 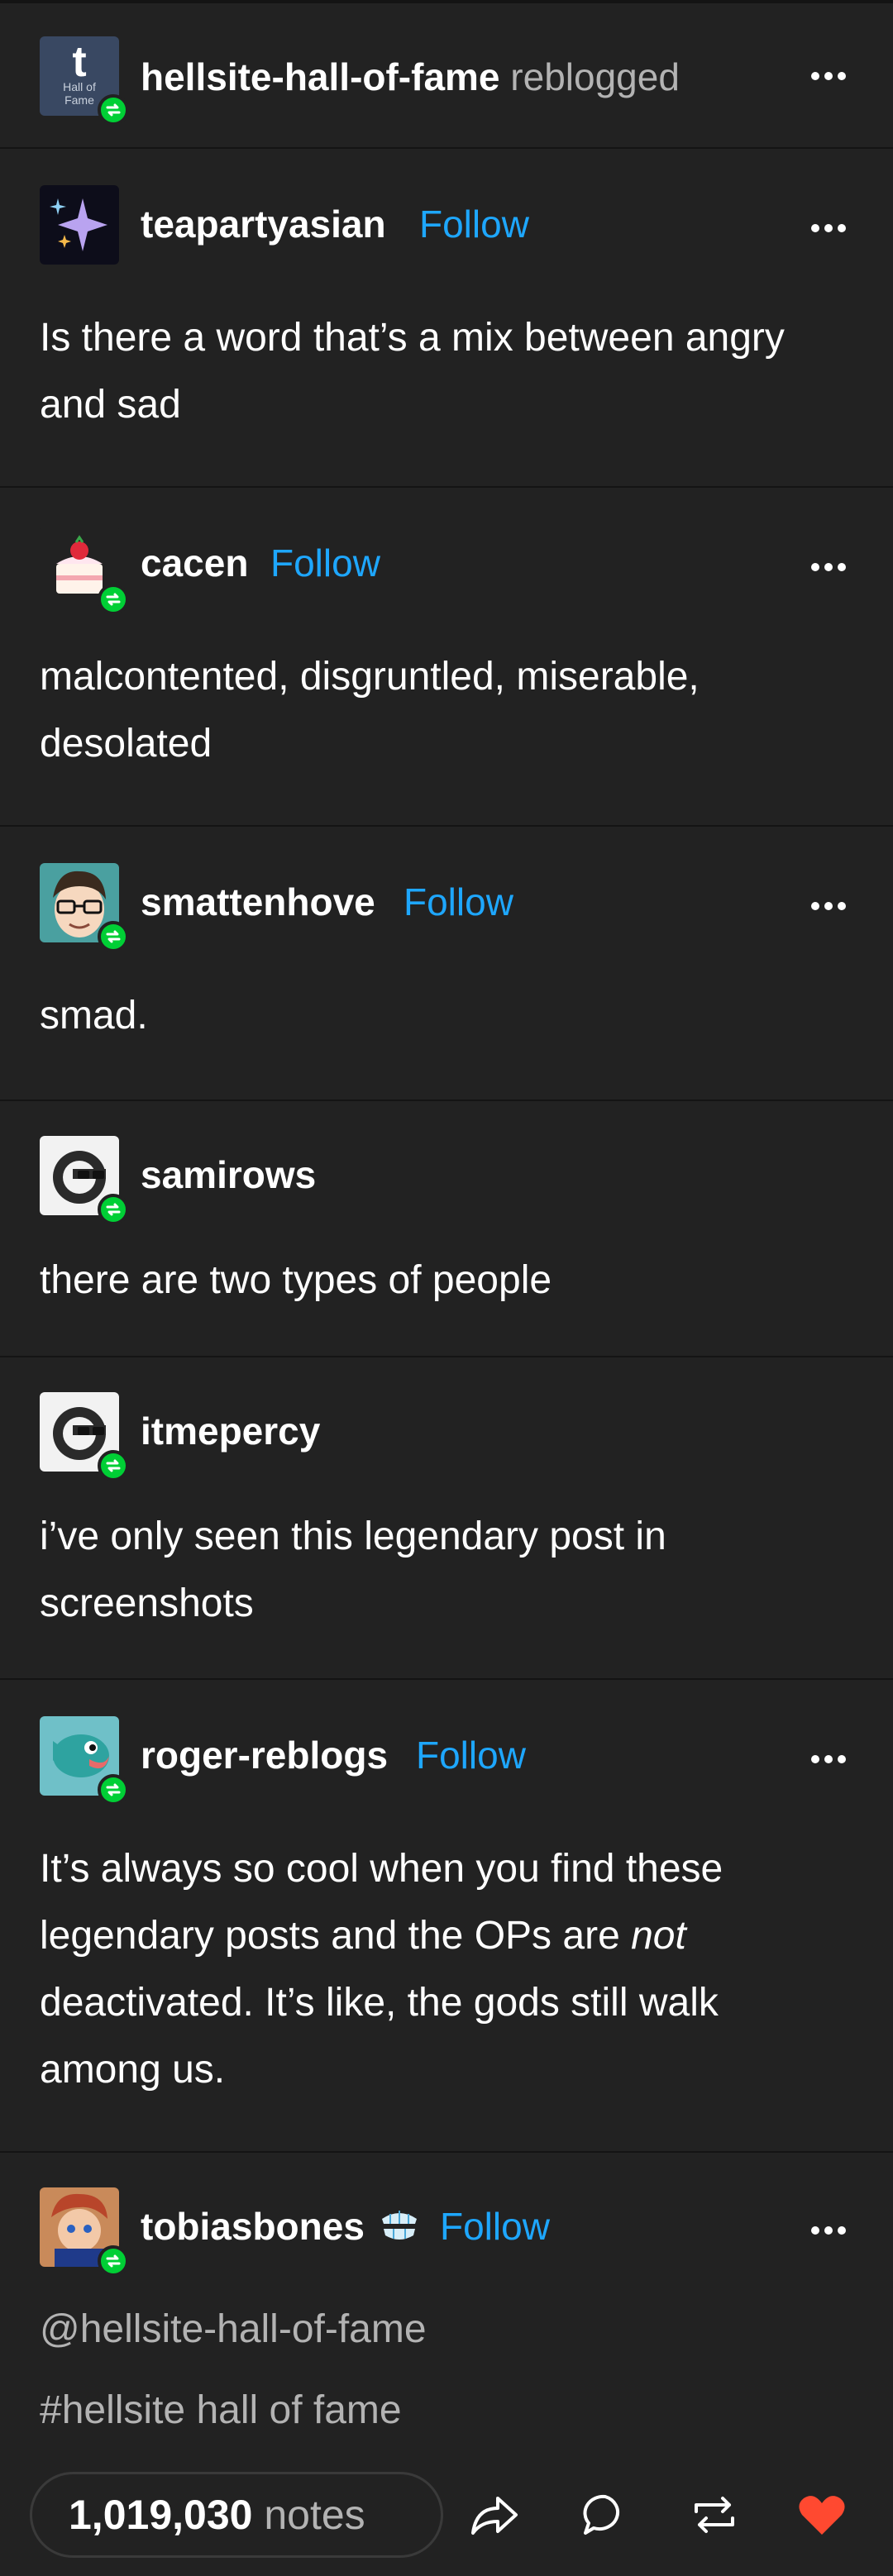 I want to click on teeth-icon, so click(x=399, y=2225).